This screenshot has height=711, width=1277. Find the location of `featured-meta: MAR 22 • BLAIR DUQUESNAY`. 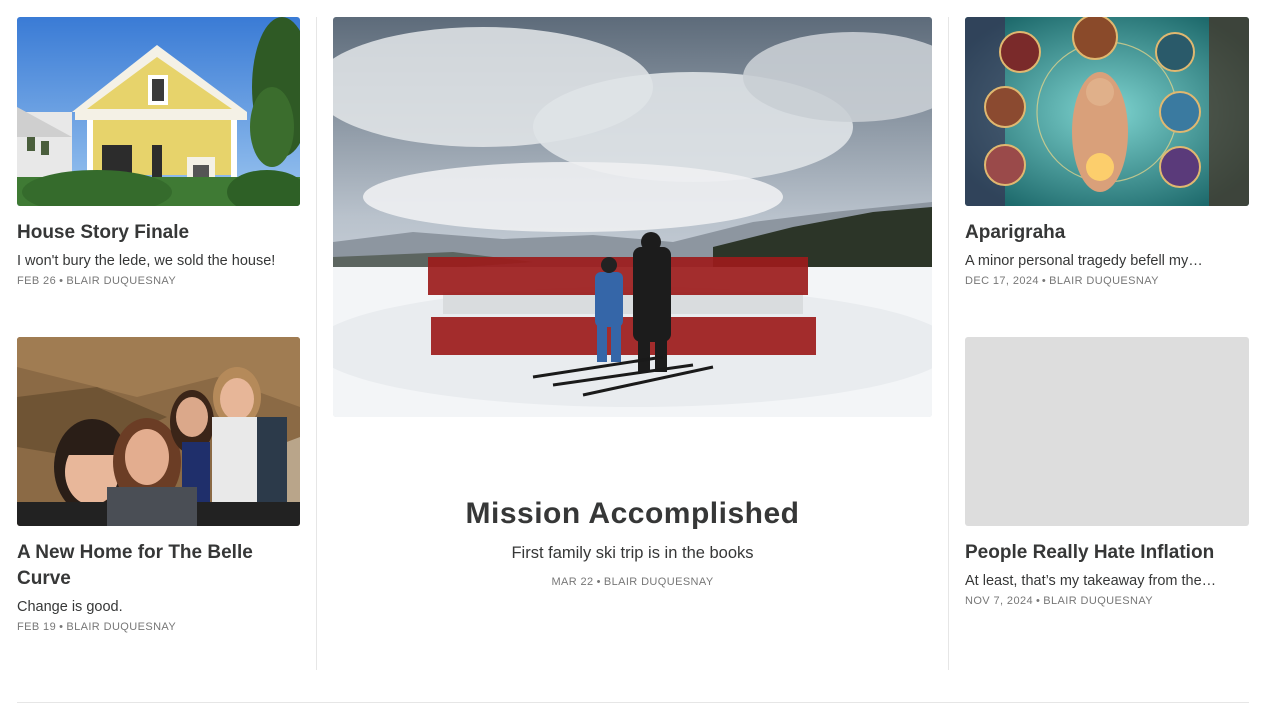

featured-meta: MAR 22 • BLAIR DUQUESNAY is located at coordinates (632, 582).